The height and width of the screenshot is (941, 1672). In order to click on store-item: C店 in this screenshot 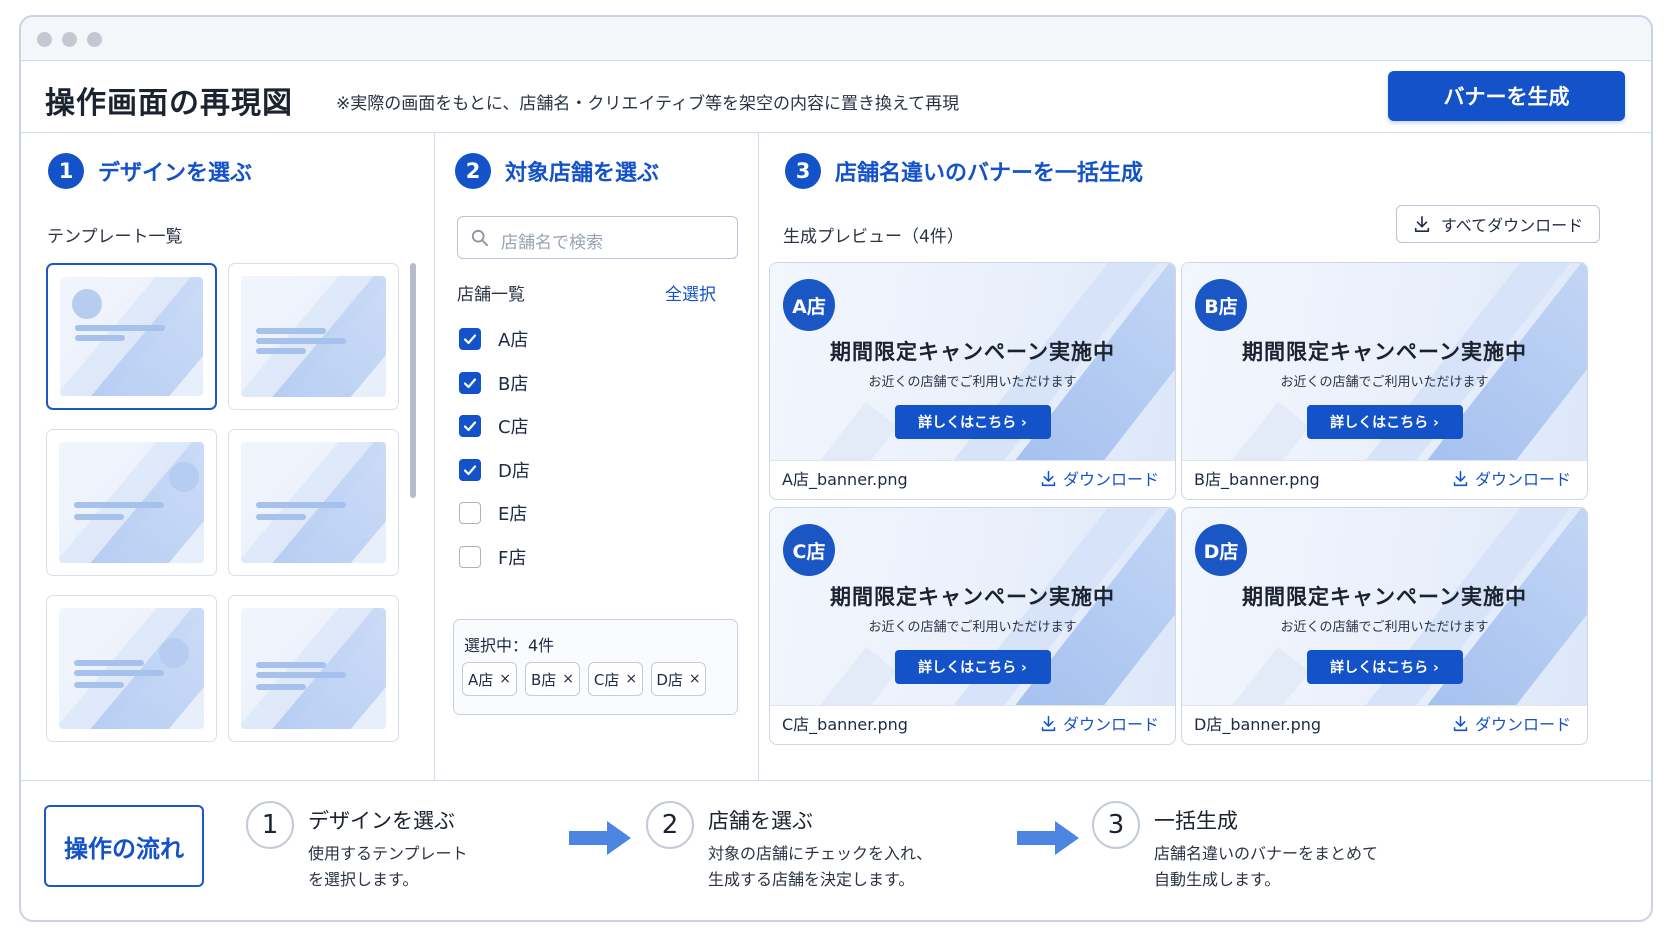, I will do `click(494, 426)`.